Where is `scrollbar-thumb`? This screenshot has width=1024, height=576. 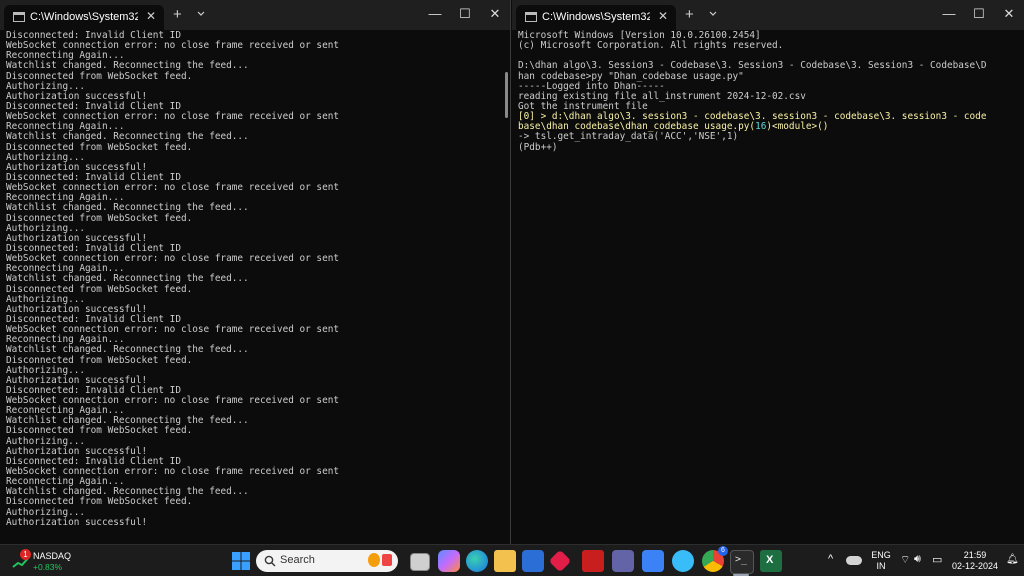
scrollbar-thumb is located at coordinates (506, 95).